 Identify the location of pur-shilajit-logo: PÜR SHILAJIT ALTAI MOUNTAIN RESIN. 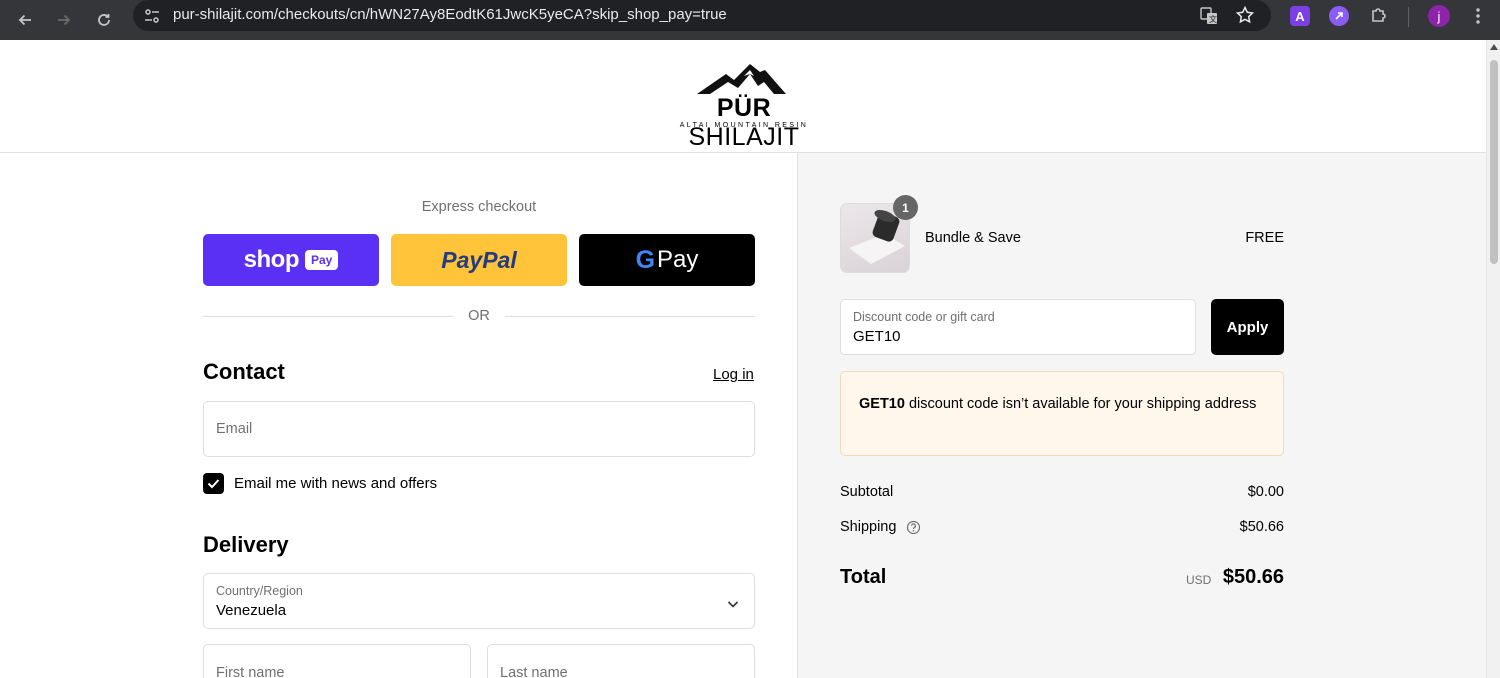
(744, 106).